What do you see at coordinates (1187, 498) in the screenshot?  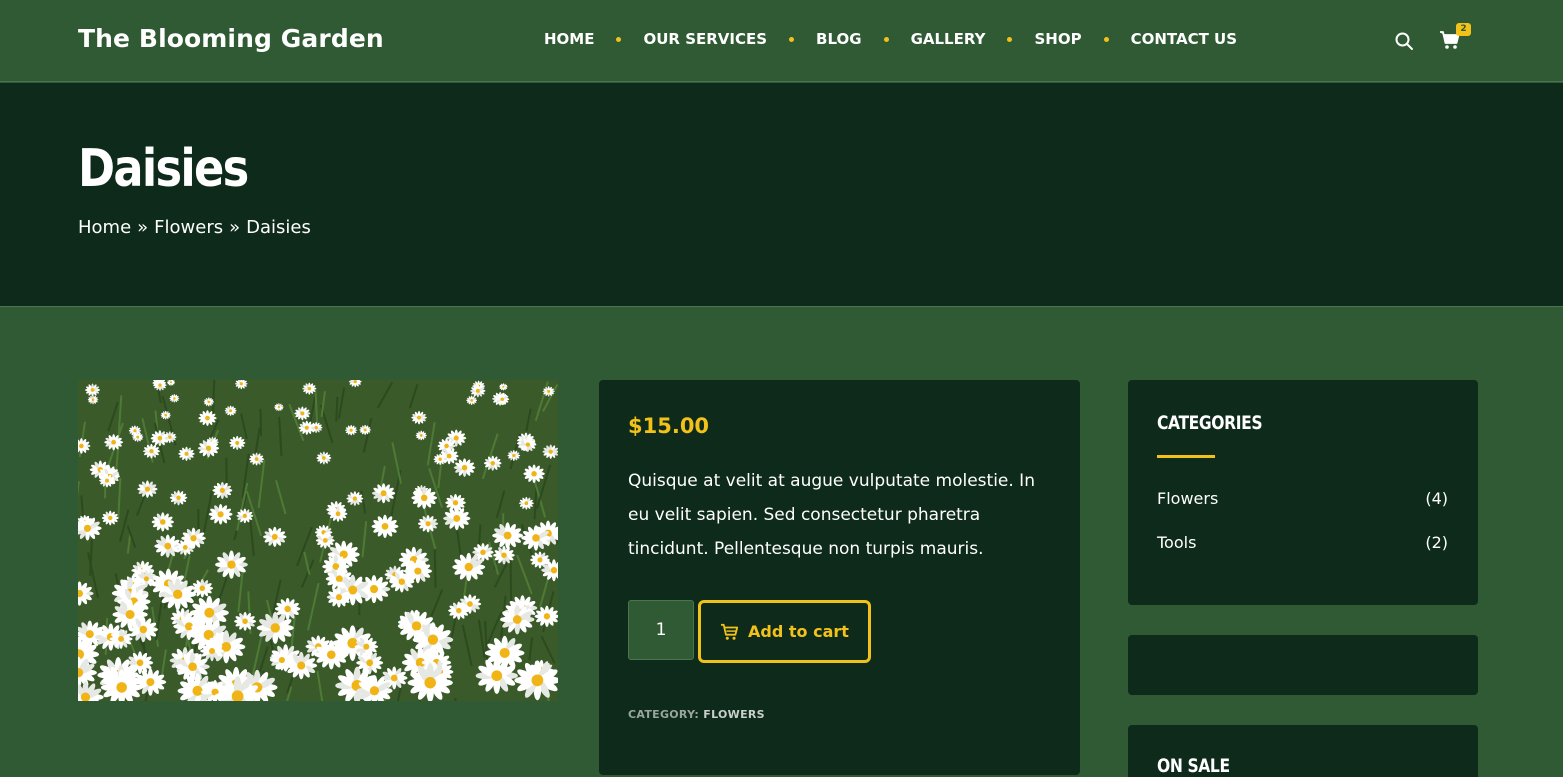 I see `category-link-flowers: Flowers` at bounding box center [1187, 498].